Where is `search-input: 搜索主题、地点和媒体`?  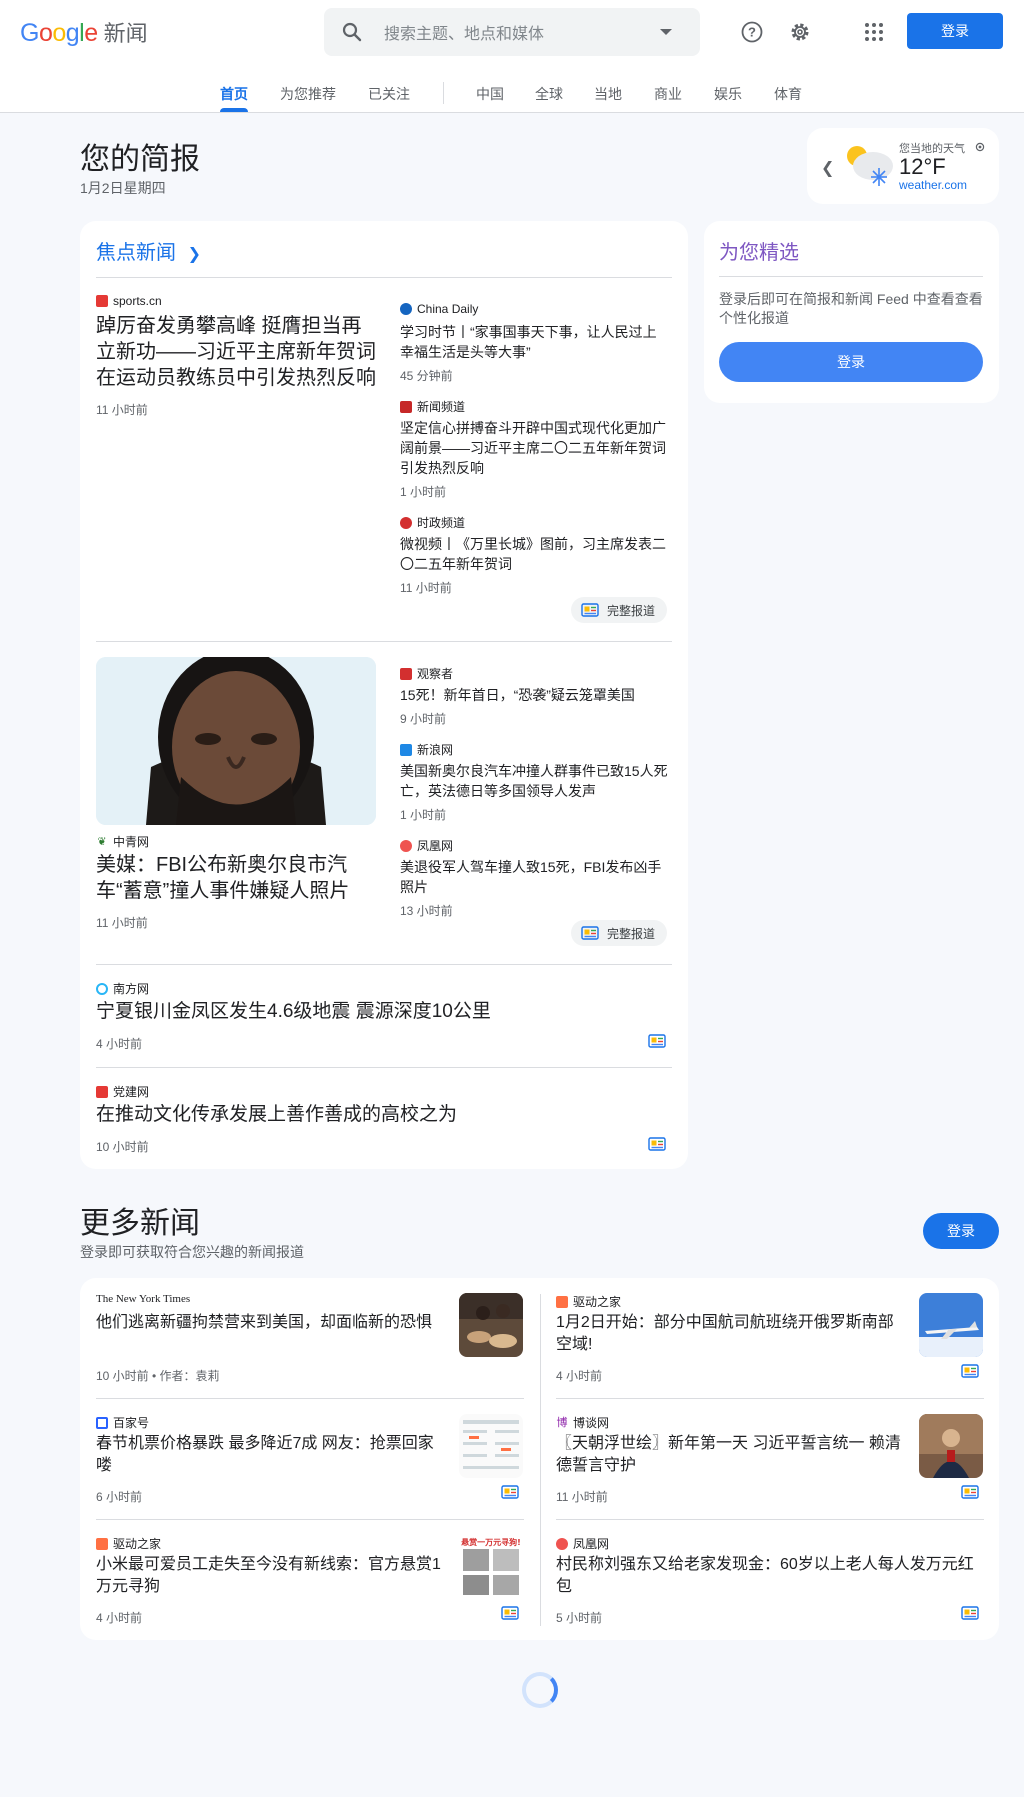
search-input: 搜索主题、地点和媒体 is located at coordinates (522, 32).